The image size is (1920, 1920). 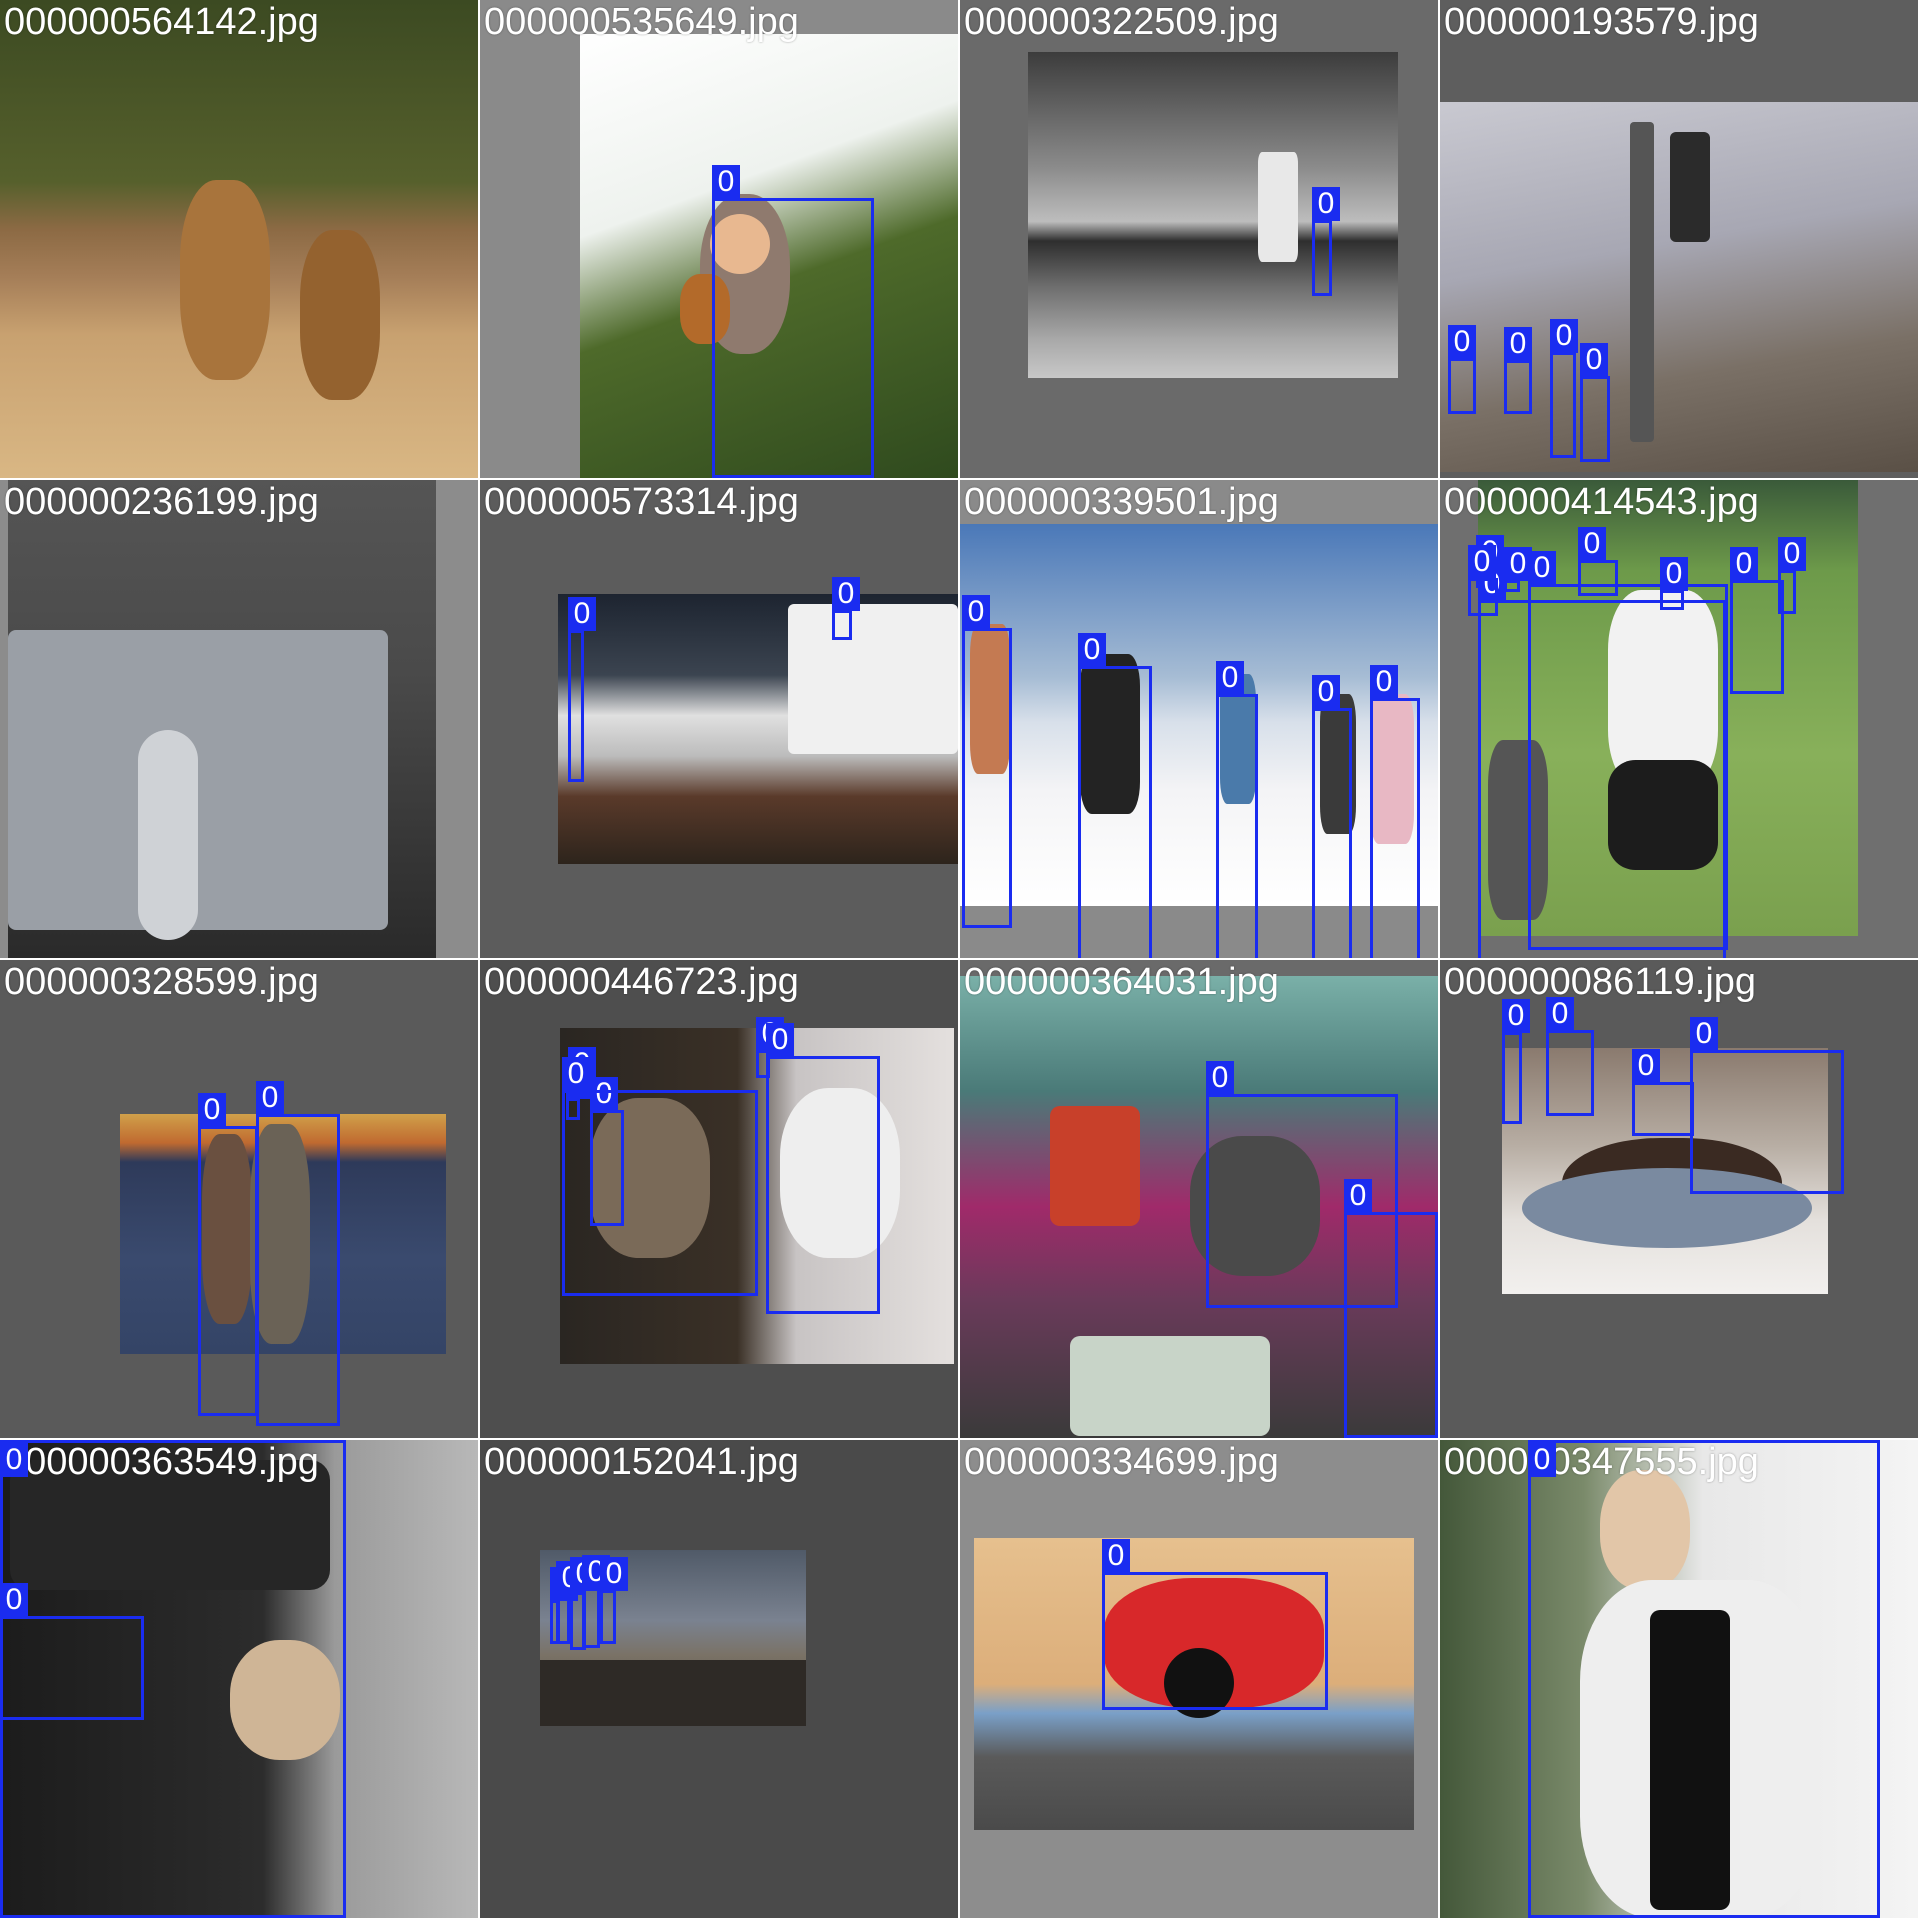 What do you see at coordinates (1121, 1462) in the screenshot?
I see `tile-filename: 000000334699.jpg` at bounding box center [1121, 1462].